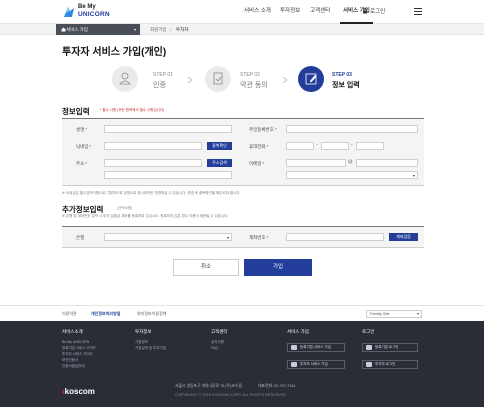 This screenshot has height=407, width=484. What do you see at coordinates (335, 237) in the screenshot?
I see `account-input` at bounding box center [335, 237].